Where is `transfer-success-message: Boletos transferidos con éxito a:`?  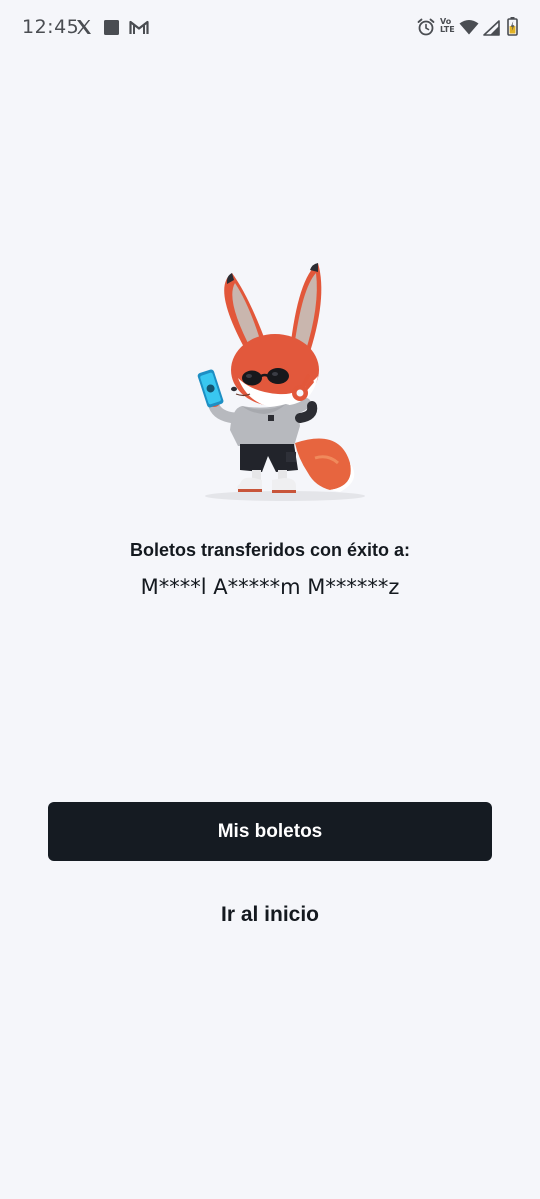
transfer-success-message: Boletos transferidos con éxito a: is located at coordinates (270, 550).